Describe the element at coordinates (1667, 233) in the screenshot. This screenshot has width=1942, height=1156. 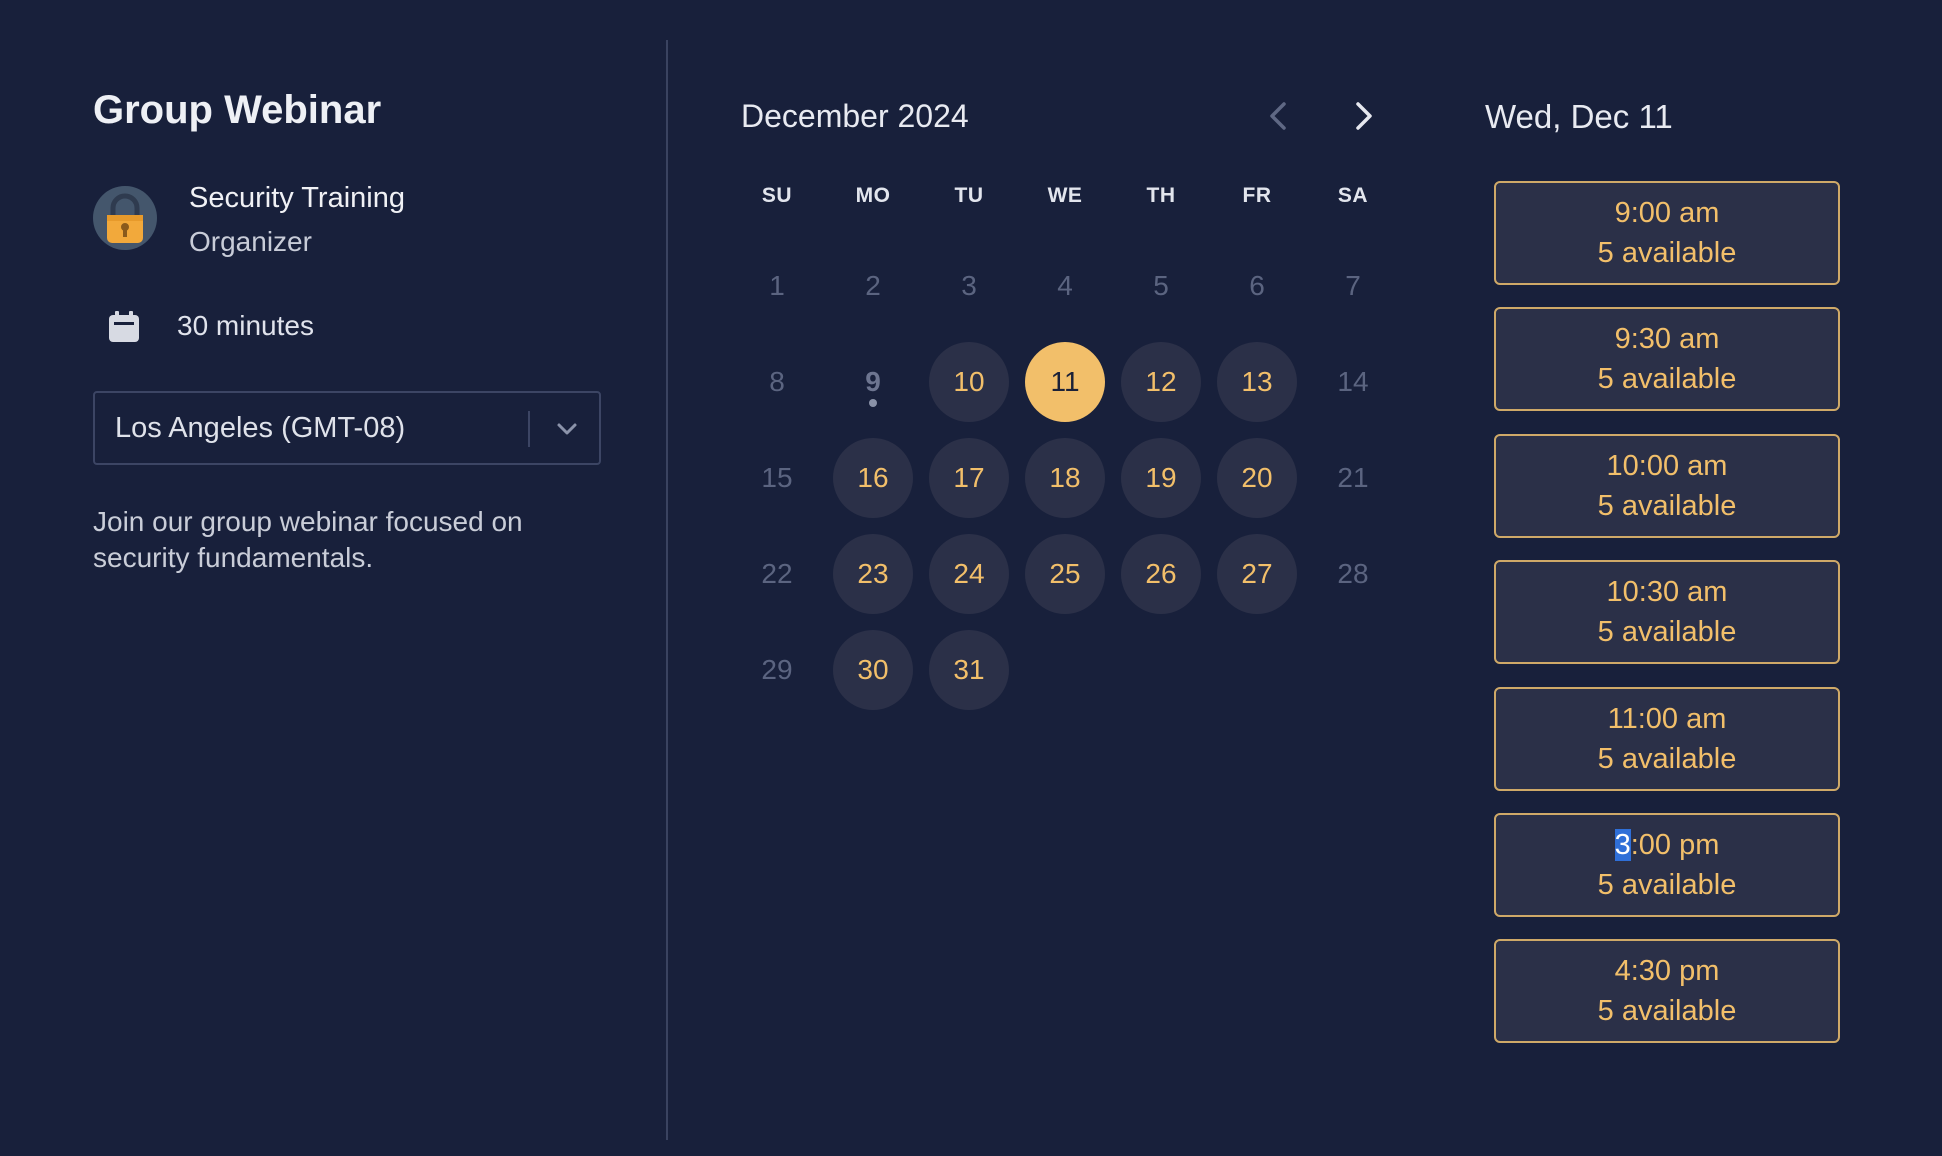
I see `time-slot: 9:00 am 5 available` at that location.